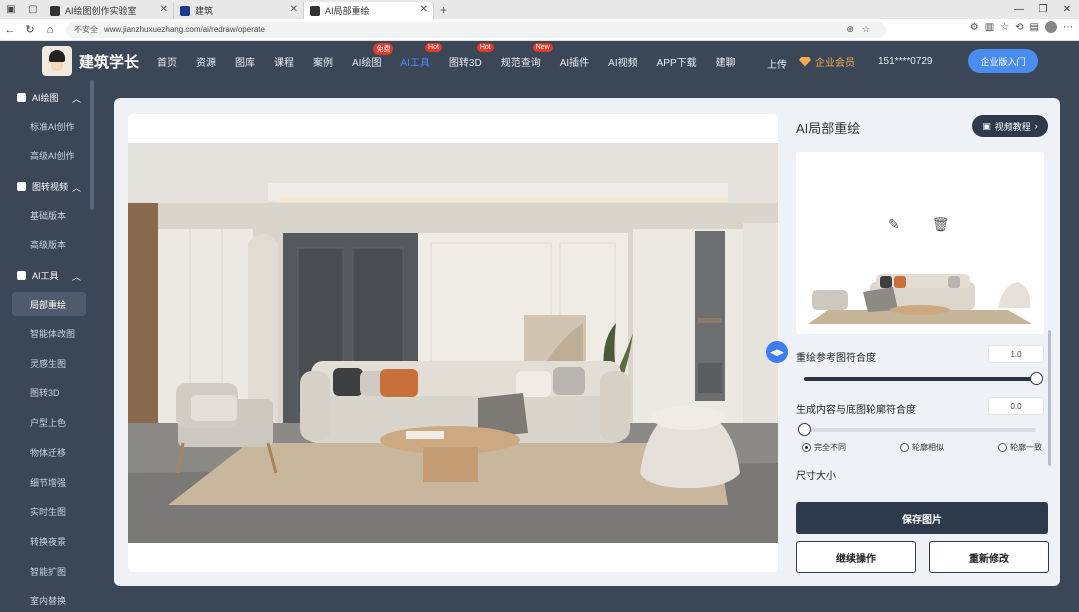 The height and width of the screenshot is (612, 1079). What do you see at coordinates (922, 447) in the screenshot?
I see `radio-outline-similar: 轮廓相似` at bounding box center [922, 447].